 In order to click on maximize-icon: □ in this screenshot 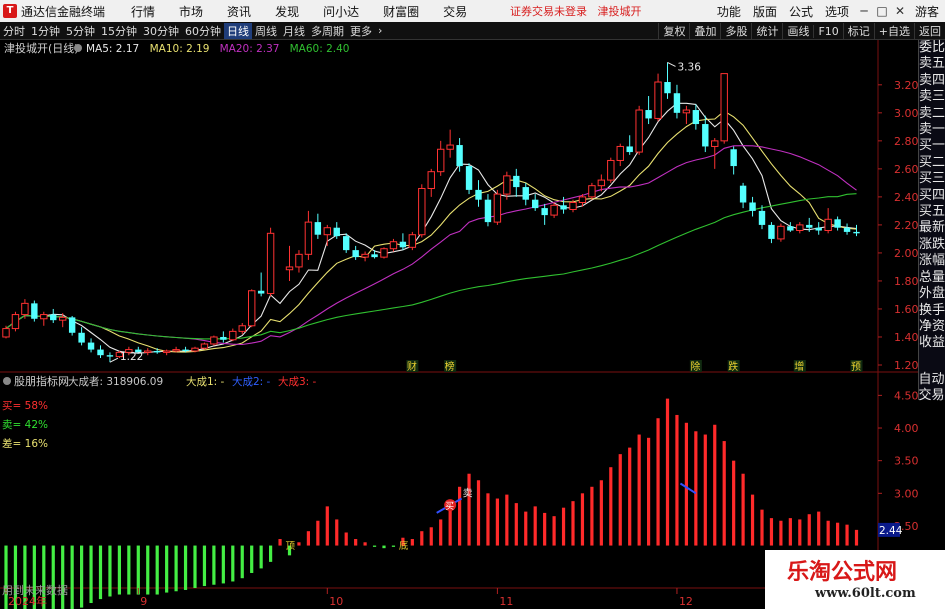, I will do `click(882, 11)`.